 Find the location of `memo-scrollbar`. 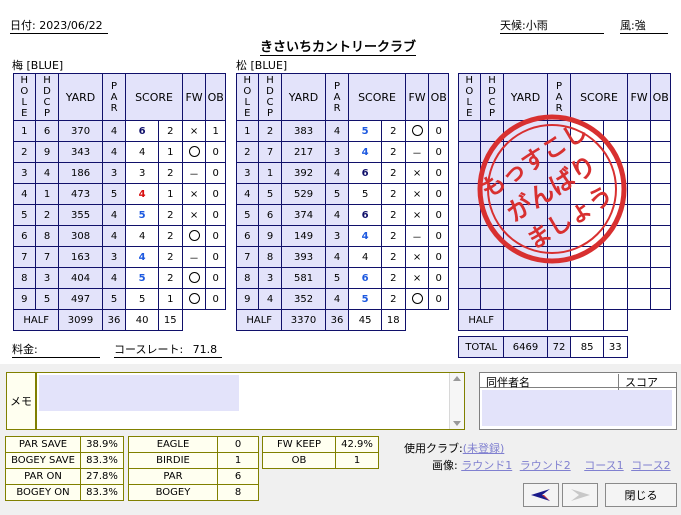

memo-scrollbar is located at coordinates (456, 401).